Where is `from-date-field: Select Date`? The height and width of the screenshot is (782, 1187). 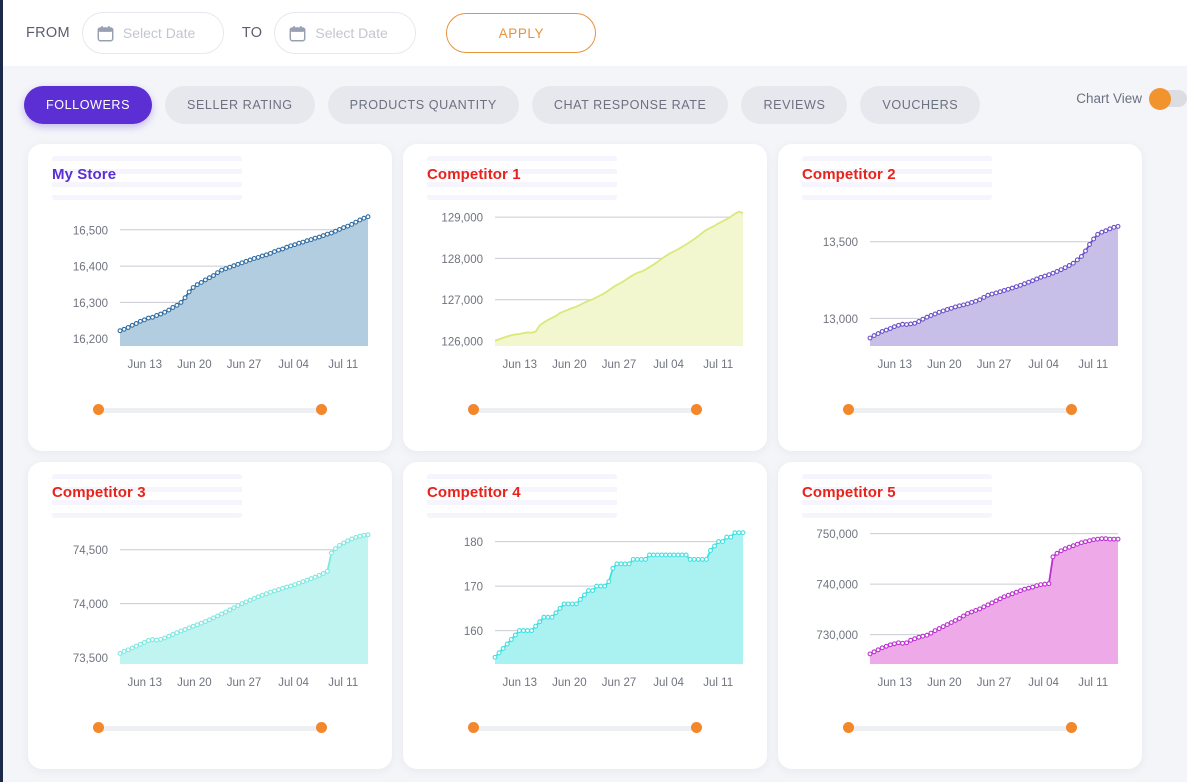
from-date-field: Select Date is located at coordinates (152, 33).